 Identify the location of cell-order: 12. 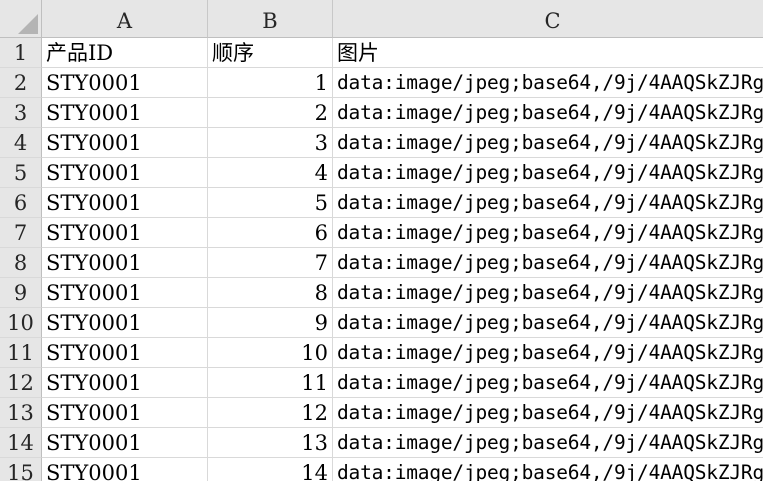
(270, 413).